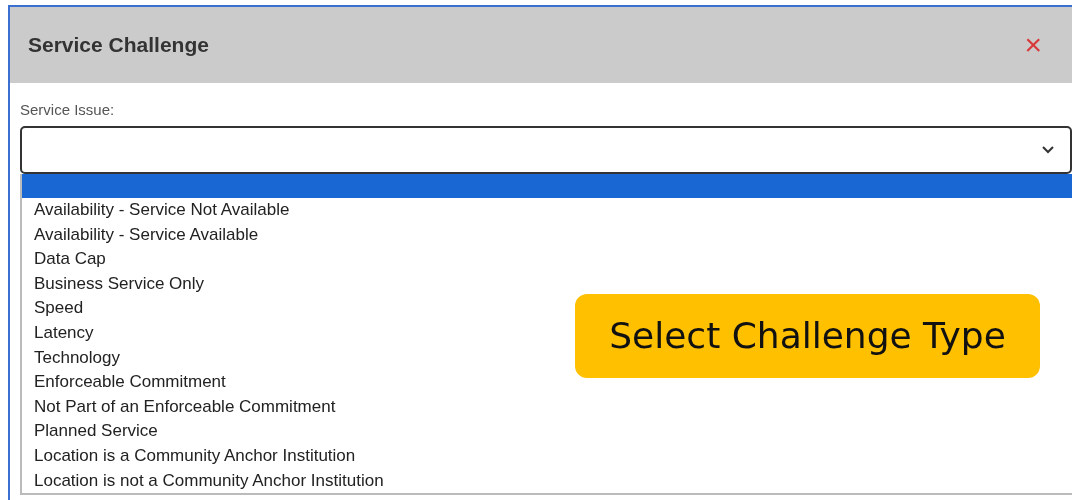  I want to click on dropdown-option: Technology, so click(71, 358).